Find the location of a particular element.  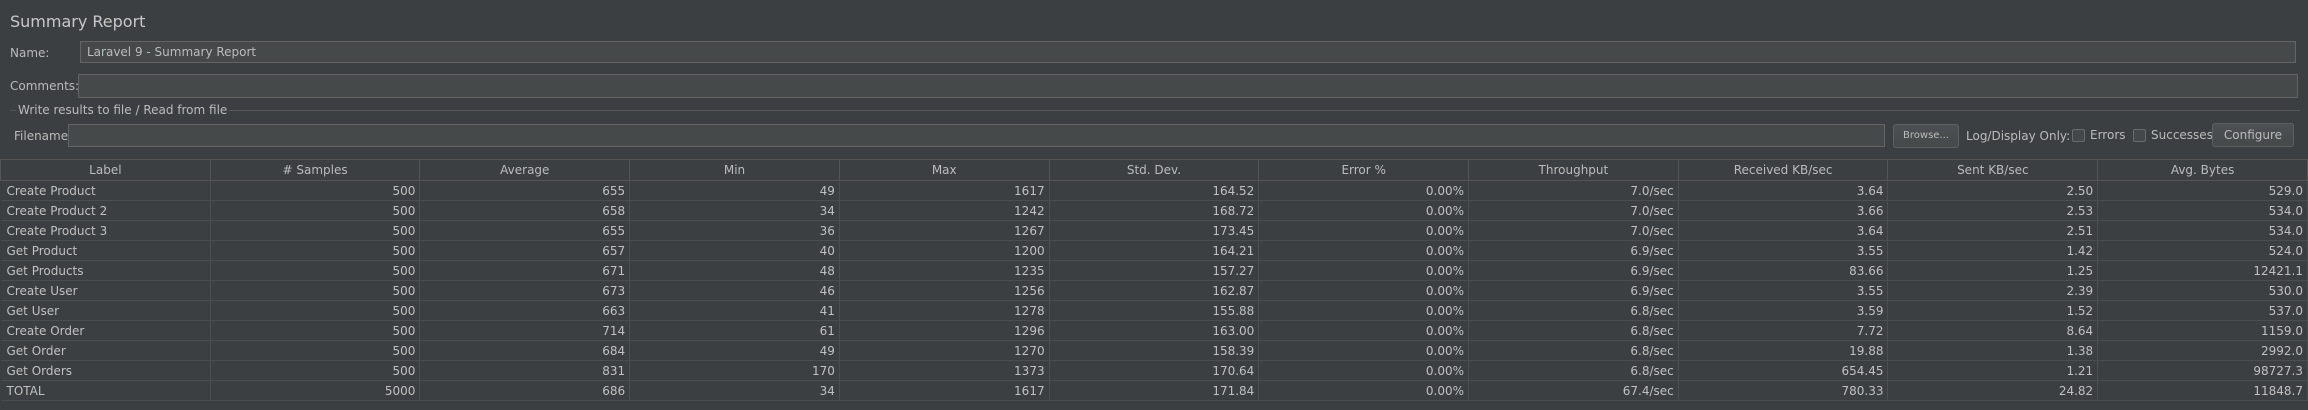

comments-label: Comments: is located at coordinates (45, 86).